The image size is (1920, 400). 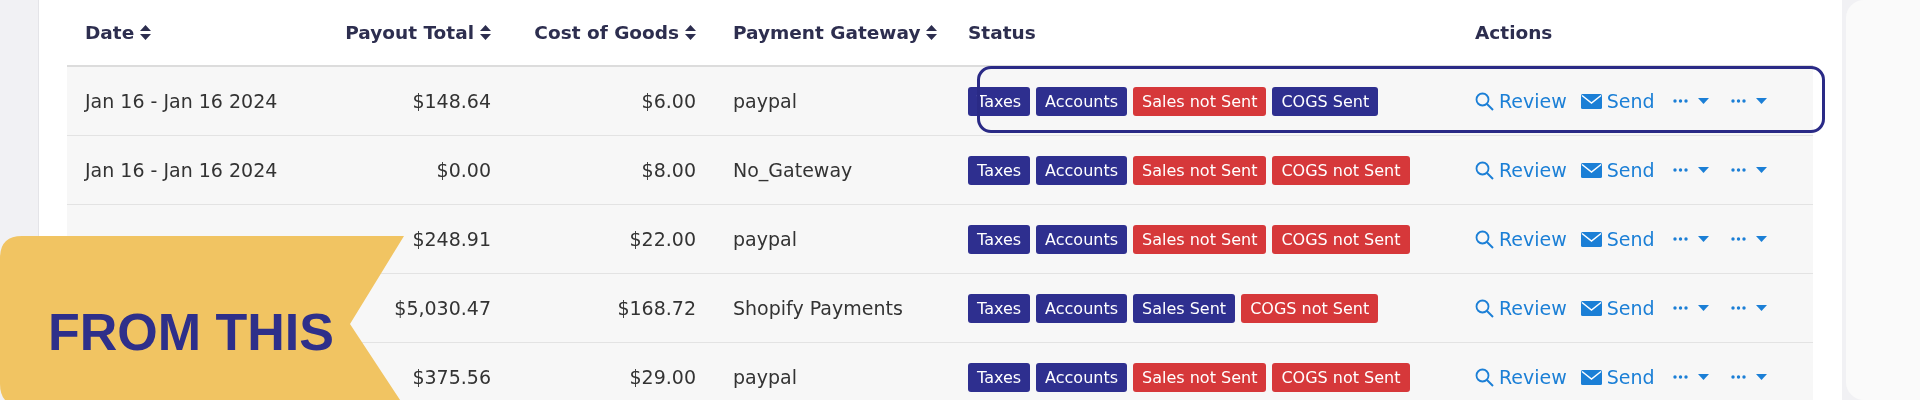 What do you see at coordinates (442, 308) in the screenshot?
I see `table-cell: $5,030.47` at bounding box center [442, 308].